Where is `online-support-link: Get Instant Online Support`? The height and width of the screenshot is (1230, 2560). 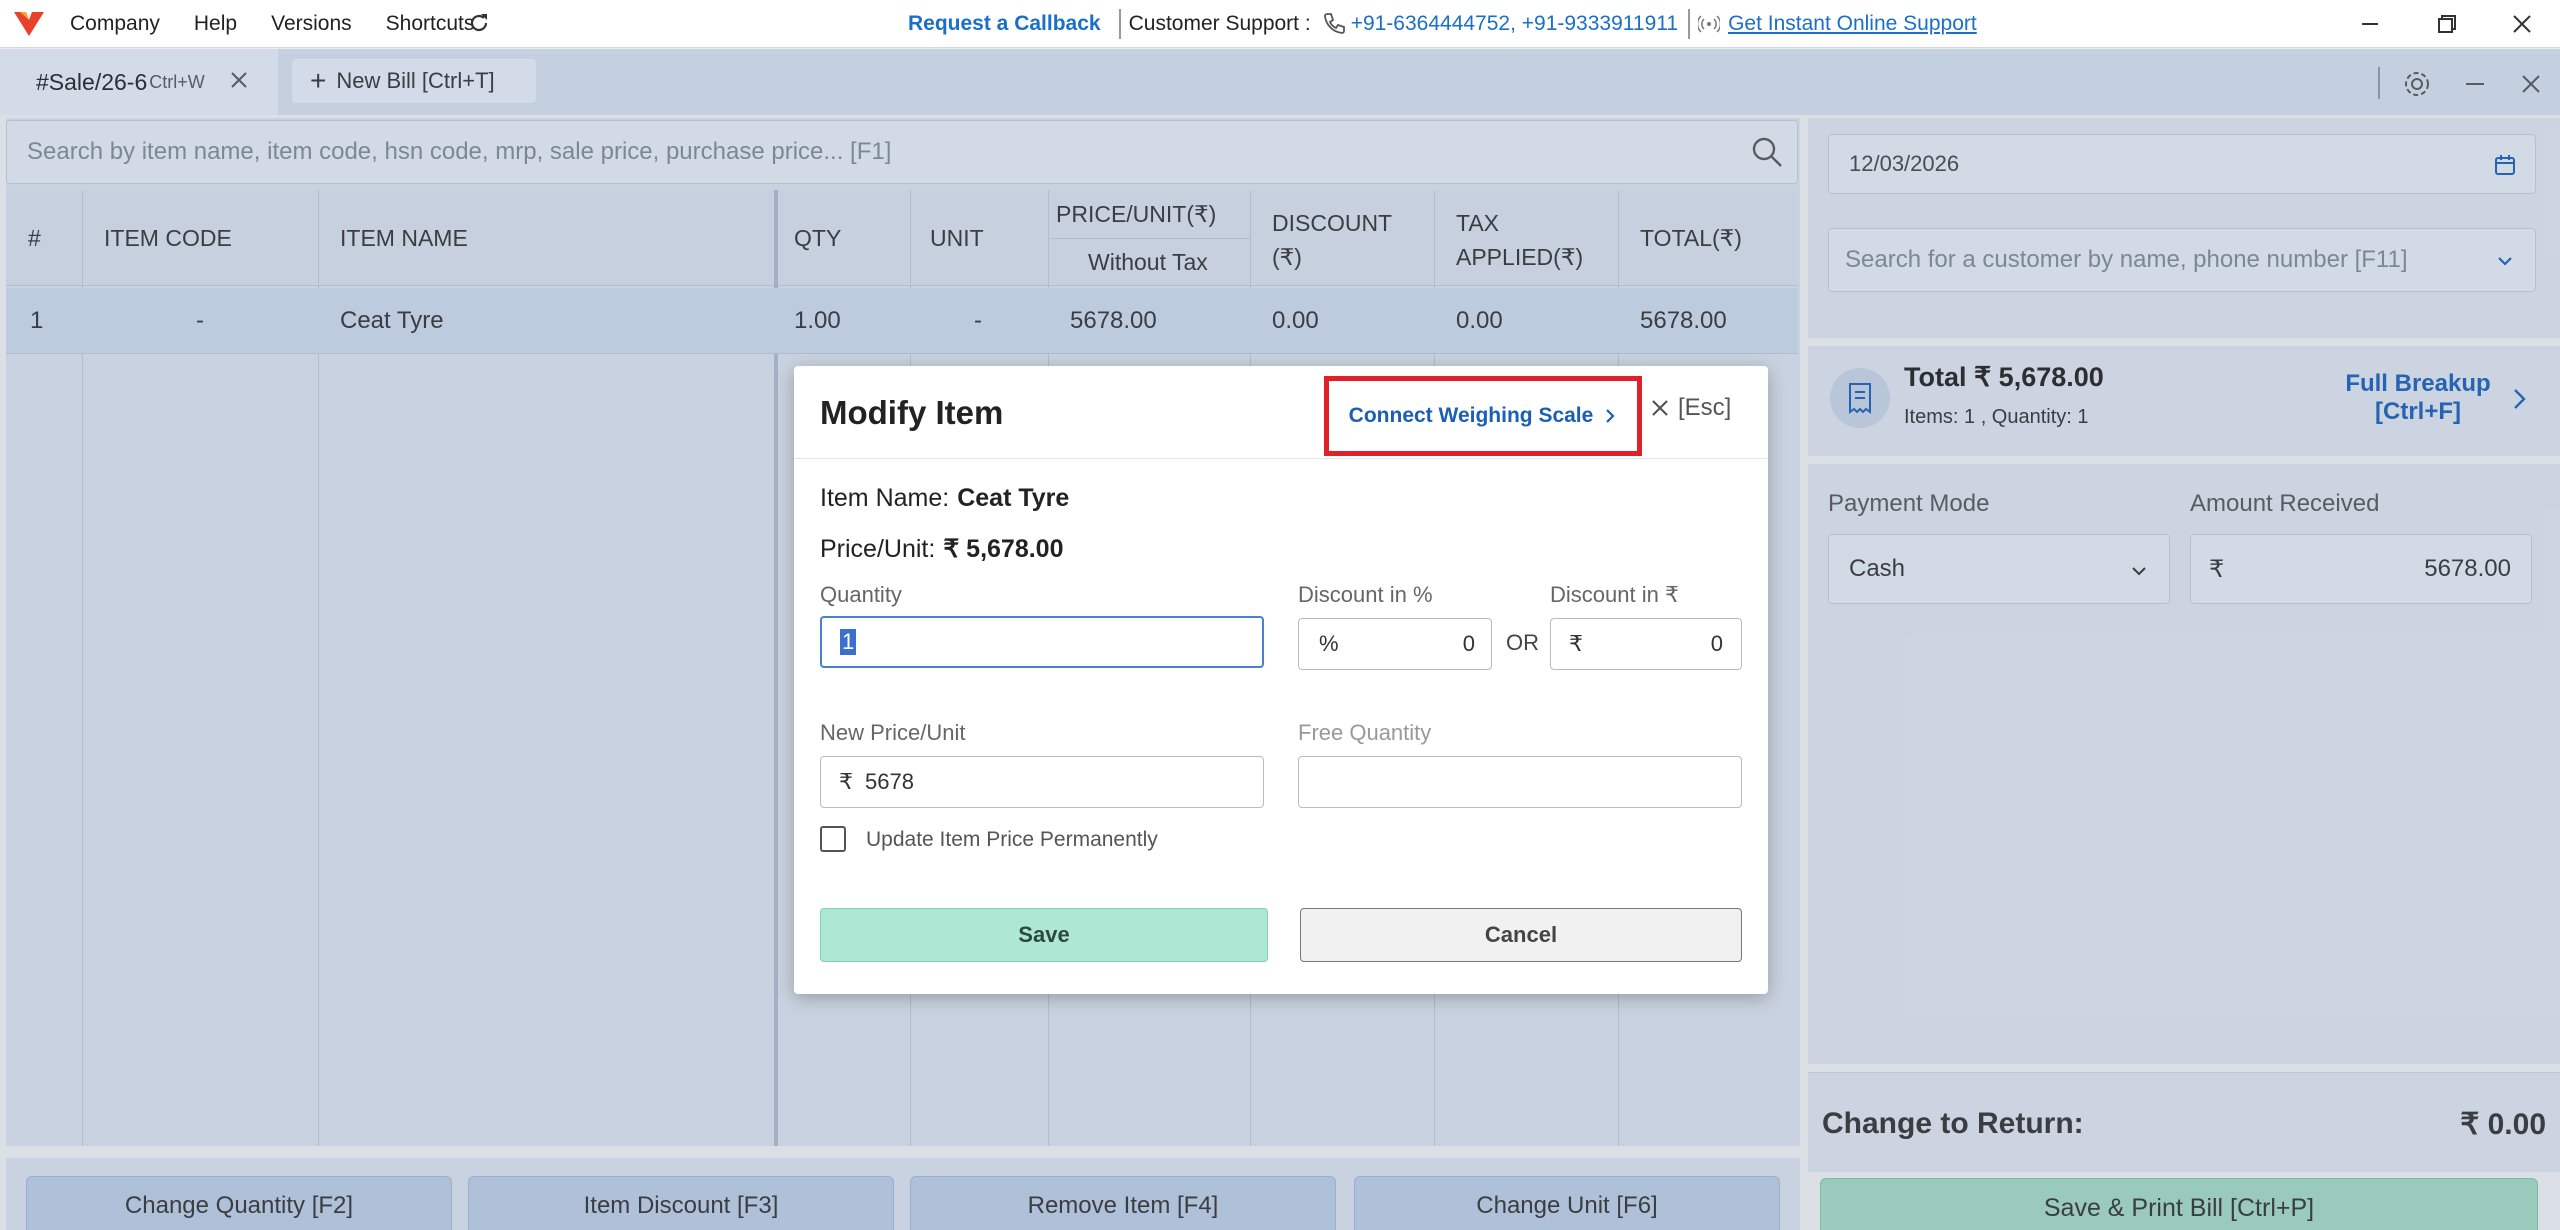
online-support-link: Get Instant Online Support is located at coordinates (1852, 24).